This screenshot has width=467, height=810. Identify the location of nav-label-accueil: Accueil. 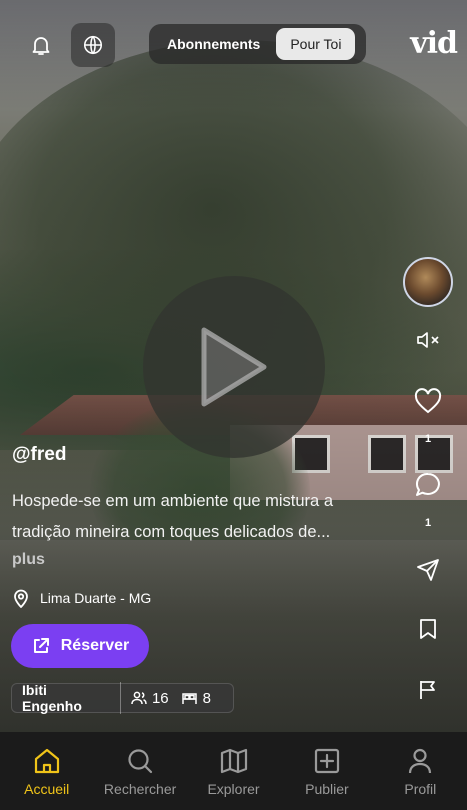
(47, 789).